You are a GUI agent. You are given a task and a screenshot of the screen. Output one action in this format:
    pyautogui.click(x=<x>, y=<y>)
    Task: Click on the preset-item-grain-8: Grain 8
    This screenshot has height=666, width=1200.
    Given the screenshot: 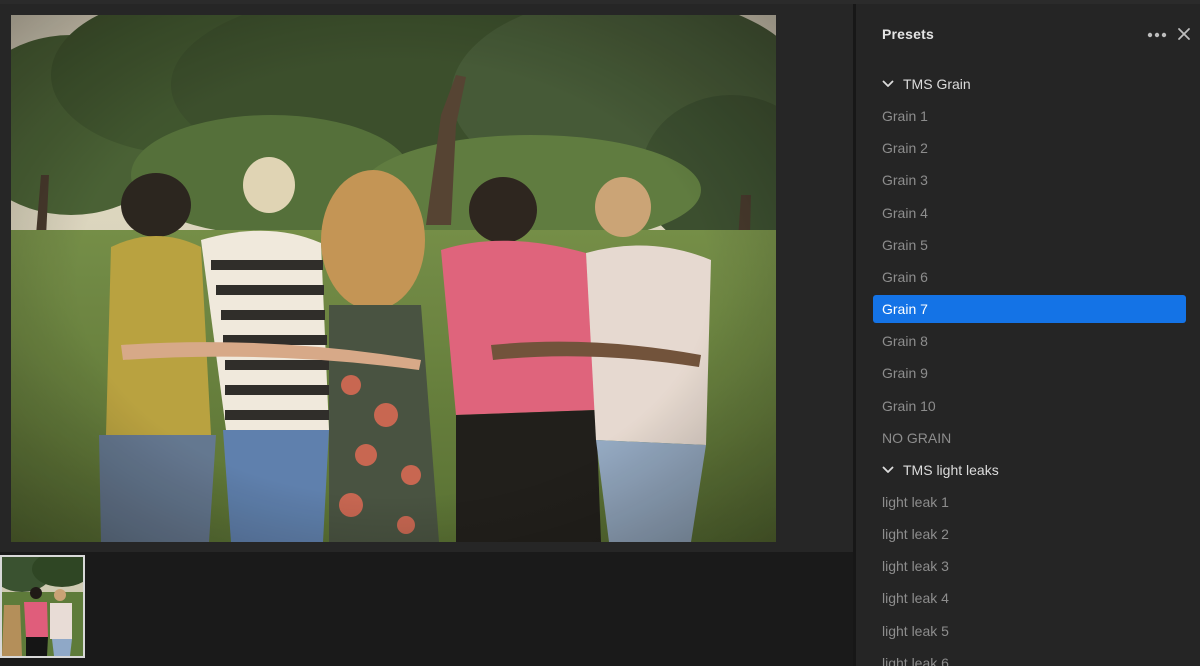 What is the action you would take?
    pyautogui.click(x=1028, y=341)
    